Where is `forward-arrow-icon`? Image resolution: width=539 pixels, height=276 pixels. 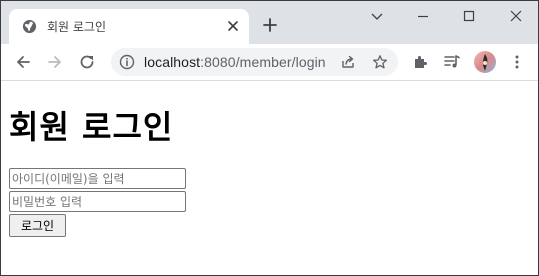
forward-arrow-icon is located at coordinates (55, 62).